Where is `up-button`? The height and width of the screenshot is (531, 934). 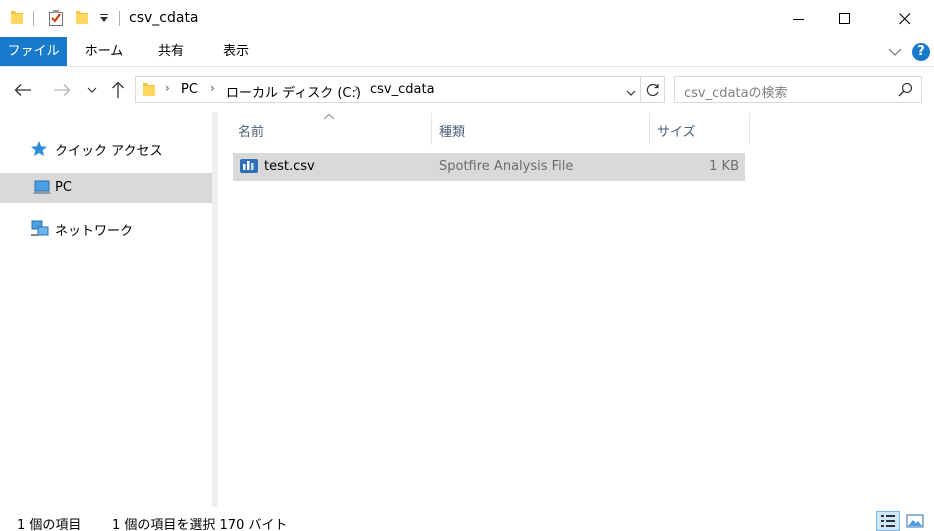
up-button is located at coordinates (118, 90).